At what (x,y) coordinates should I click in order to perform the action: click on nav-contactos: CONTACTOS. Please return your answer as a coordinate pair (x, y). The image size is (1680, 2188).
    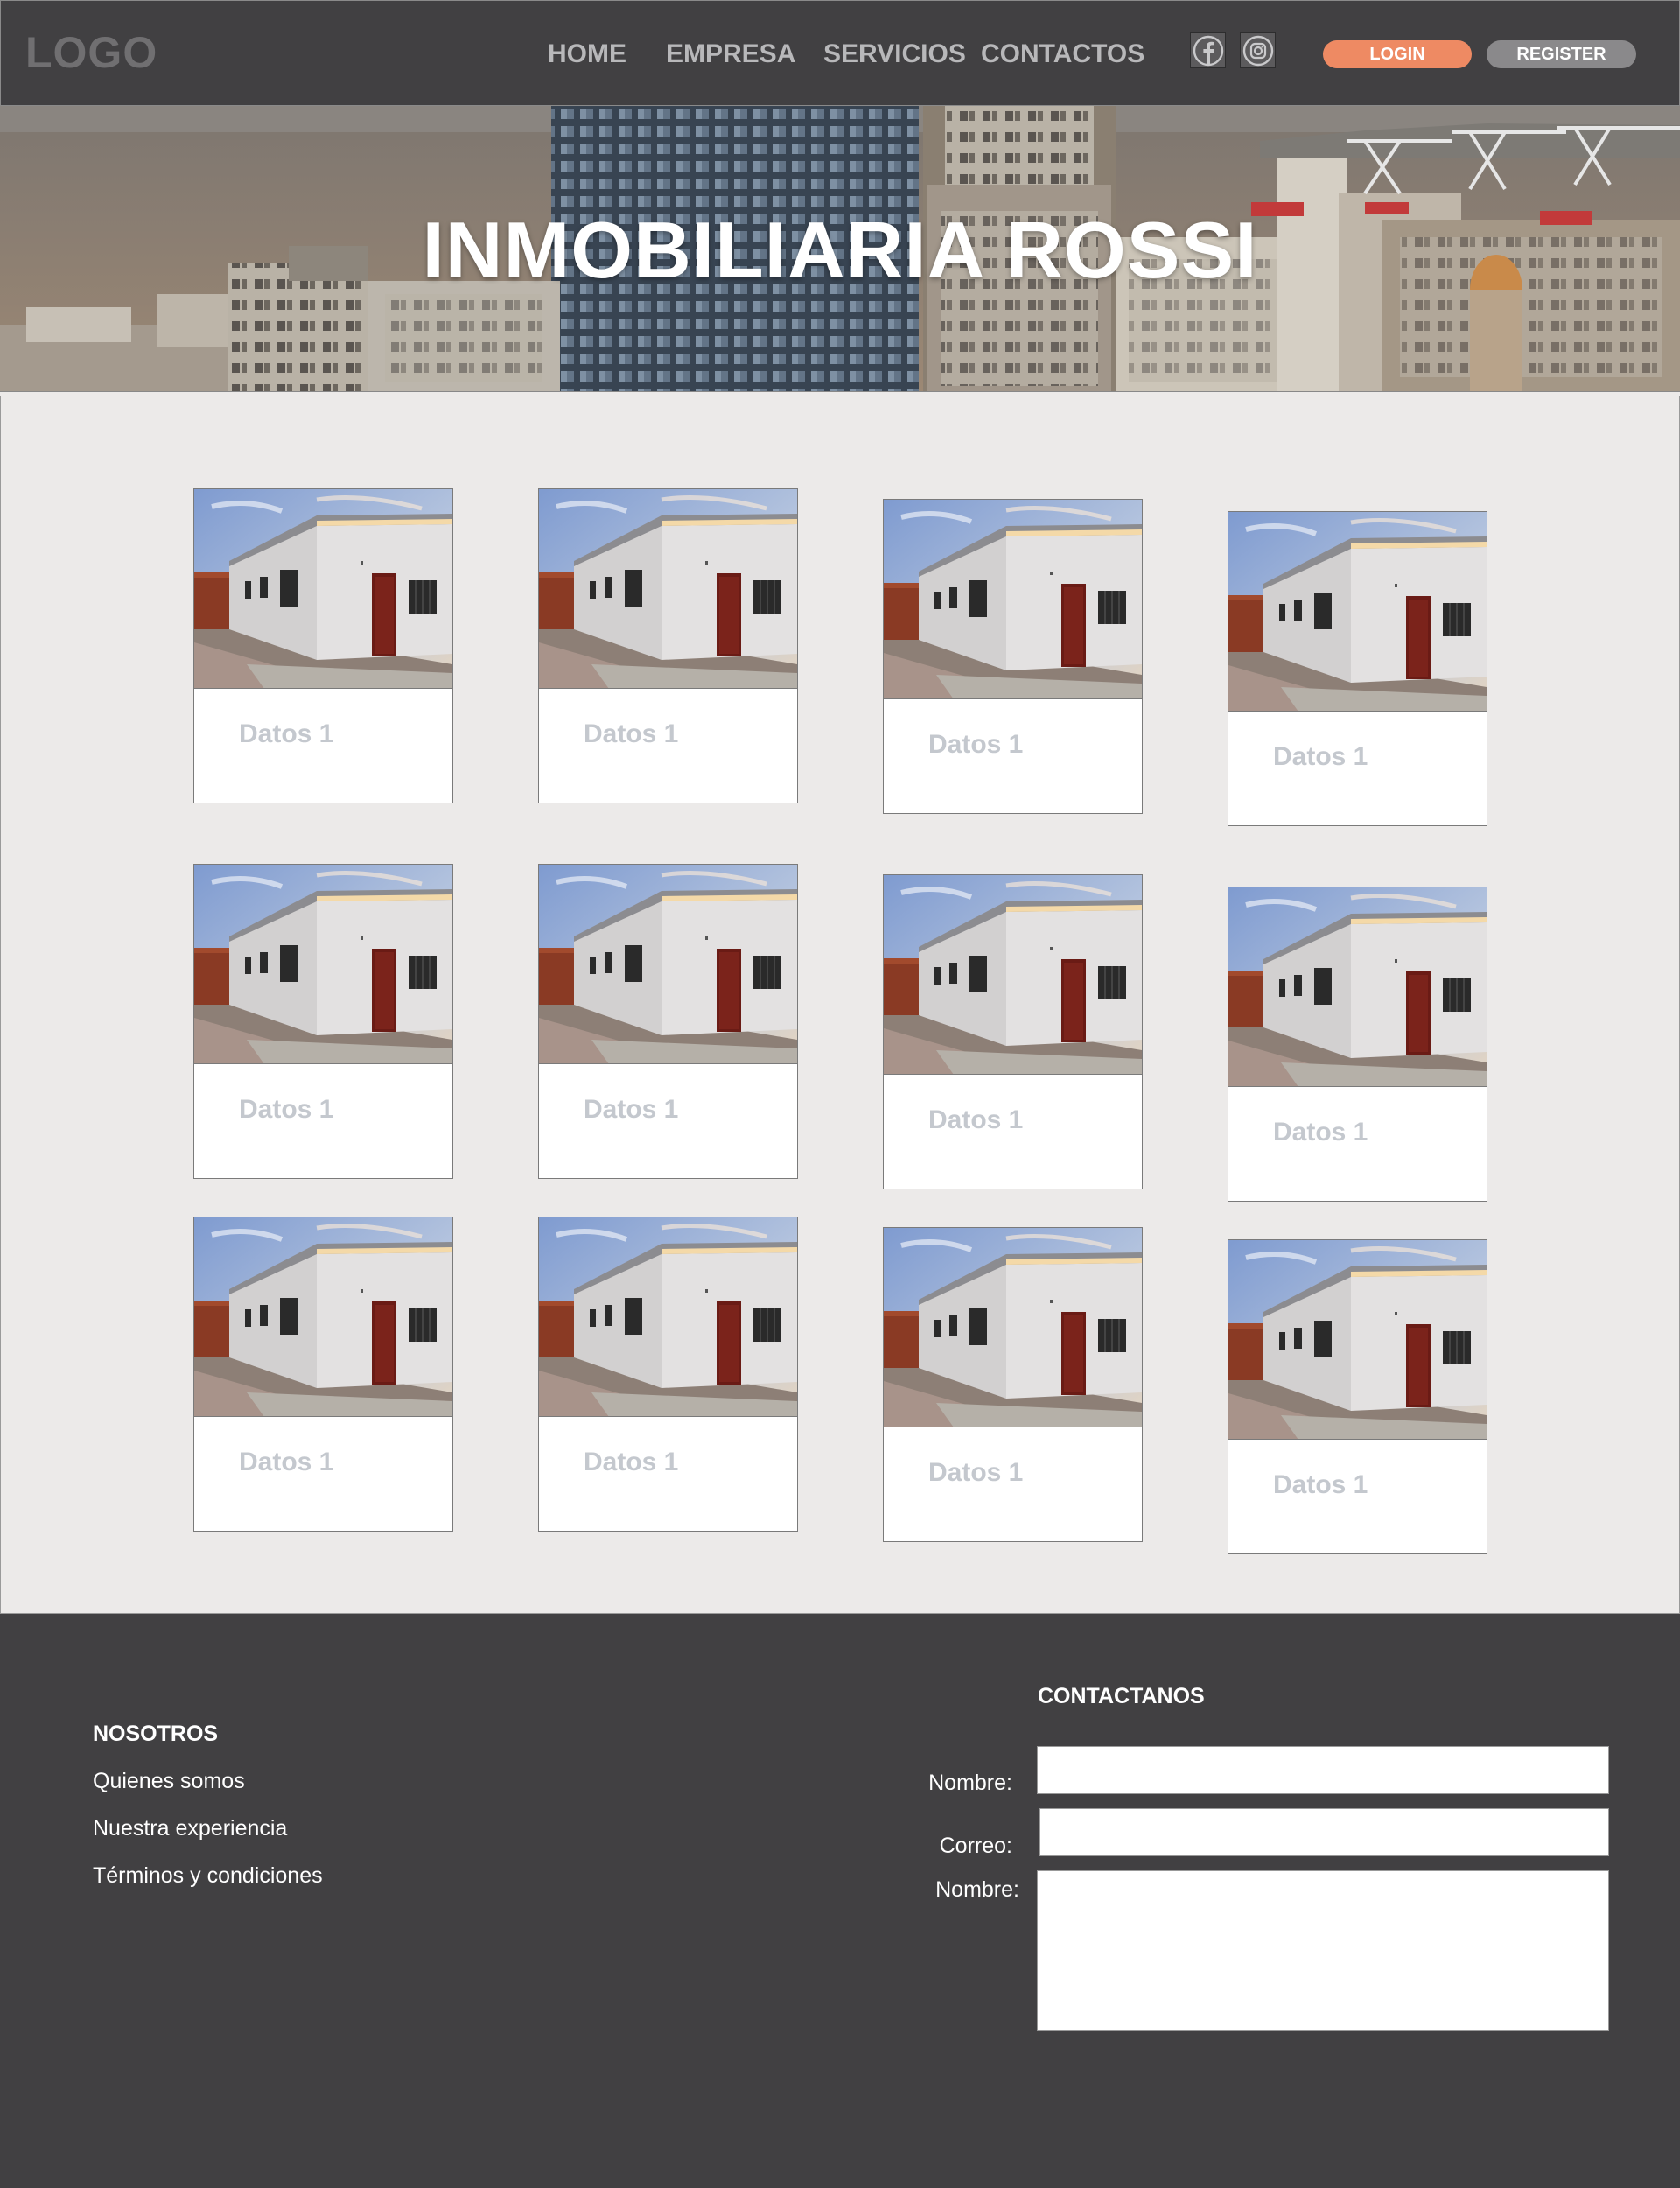
    Looking at the image, I should click on (1062, 54).